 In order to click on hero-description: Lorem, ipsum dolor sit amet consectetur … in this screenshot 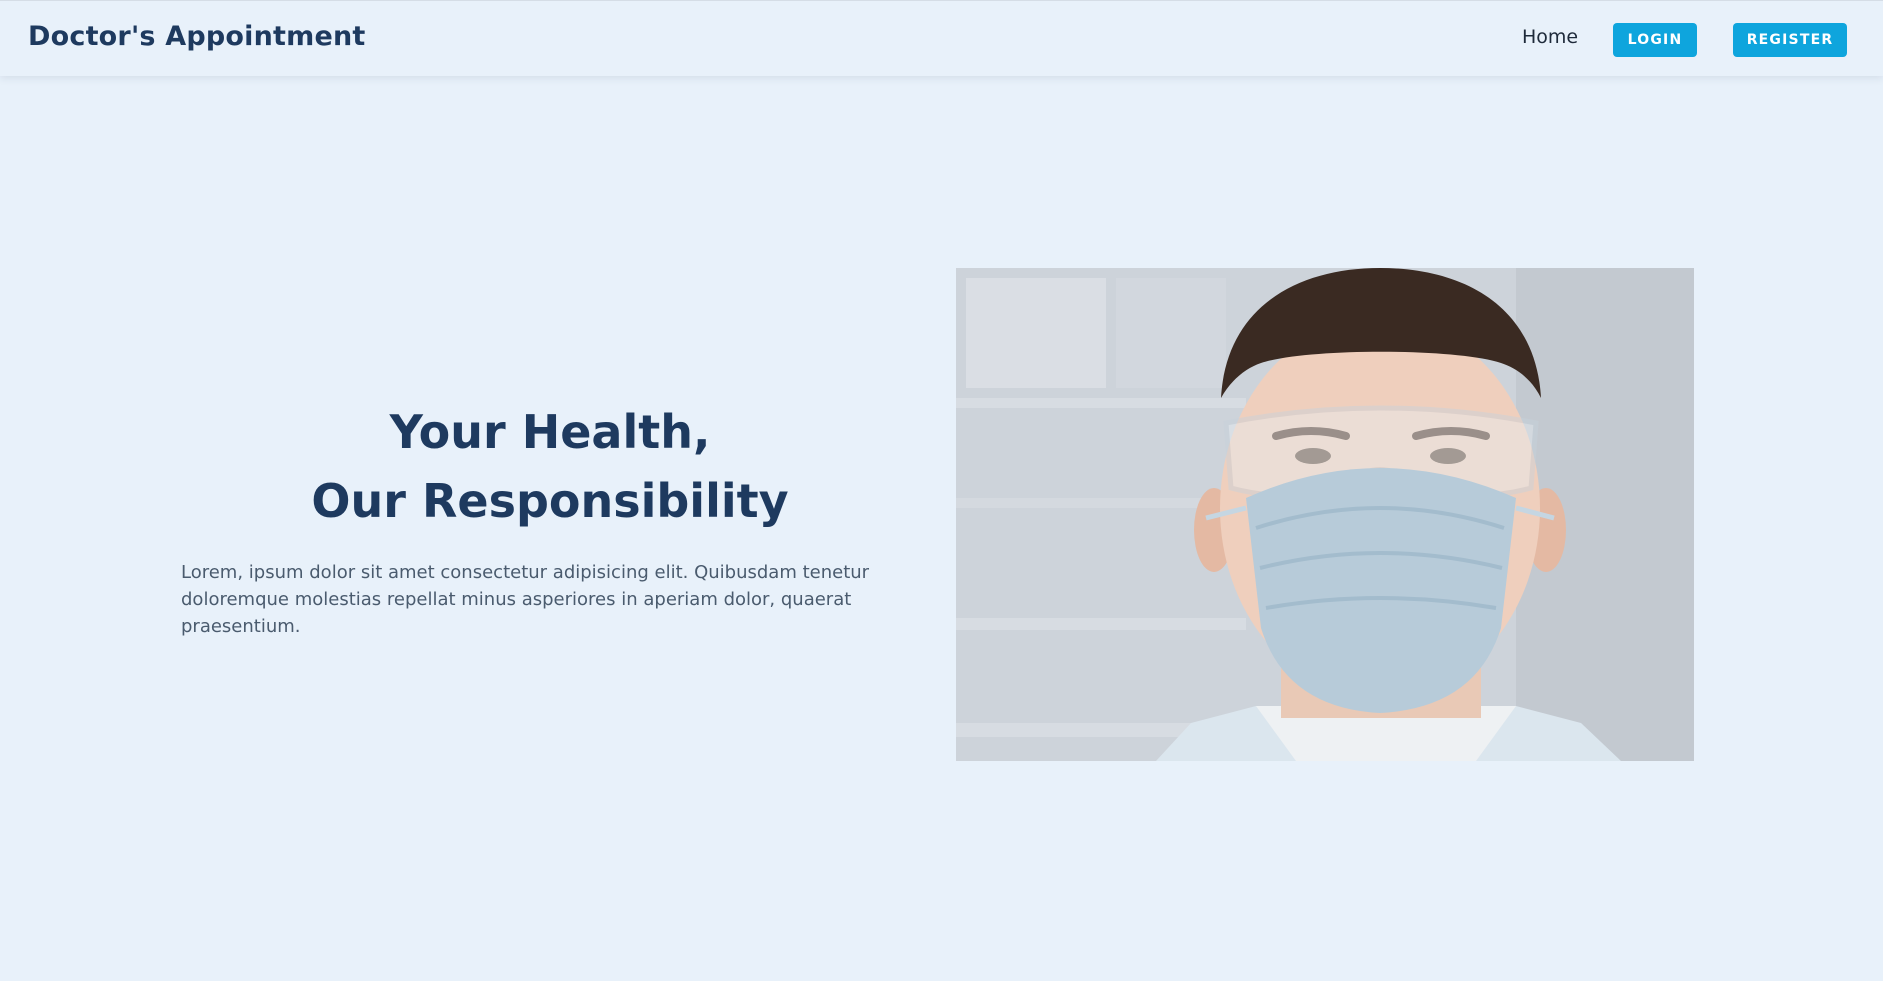, I will do `click(525, 599)`.